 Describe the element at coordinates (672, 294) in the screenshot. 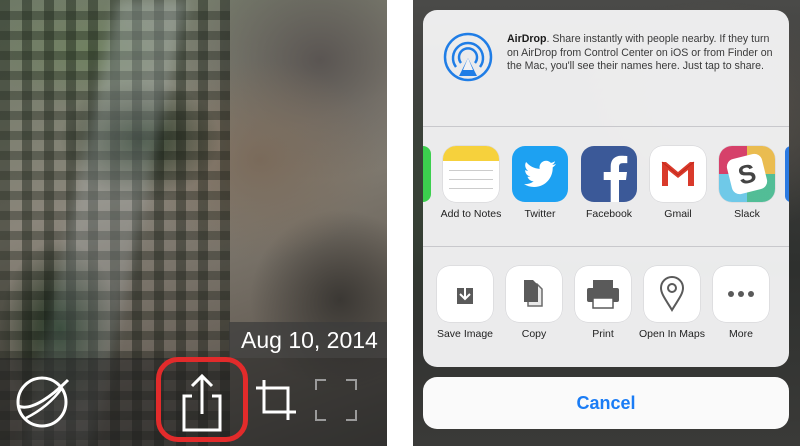

I see `map-pin-icon` at that location.